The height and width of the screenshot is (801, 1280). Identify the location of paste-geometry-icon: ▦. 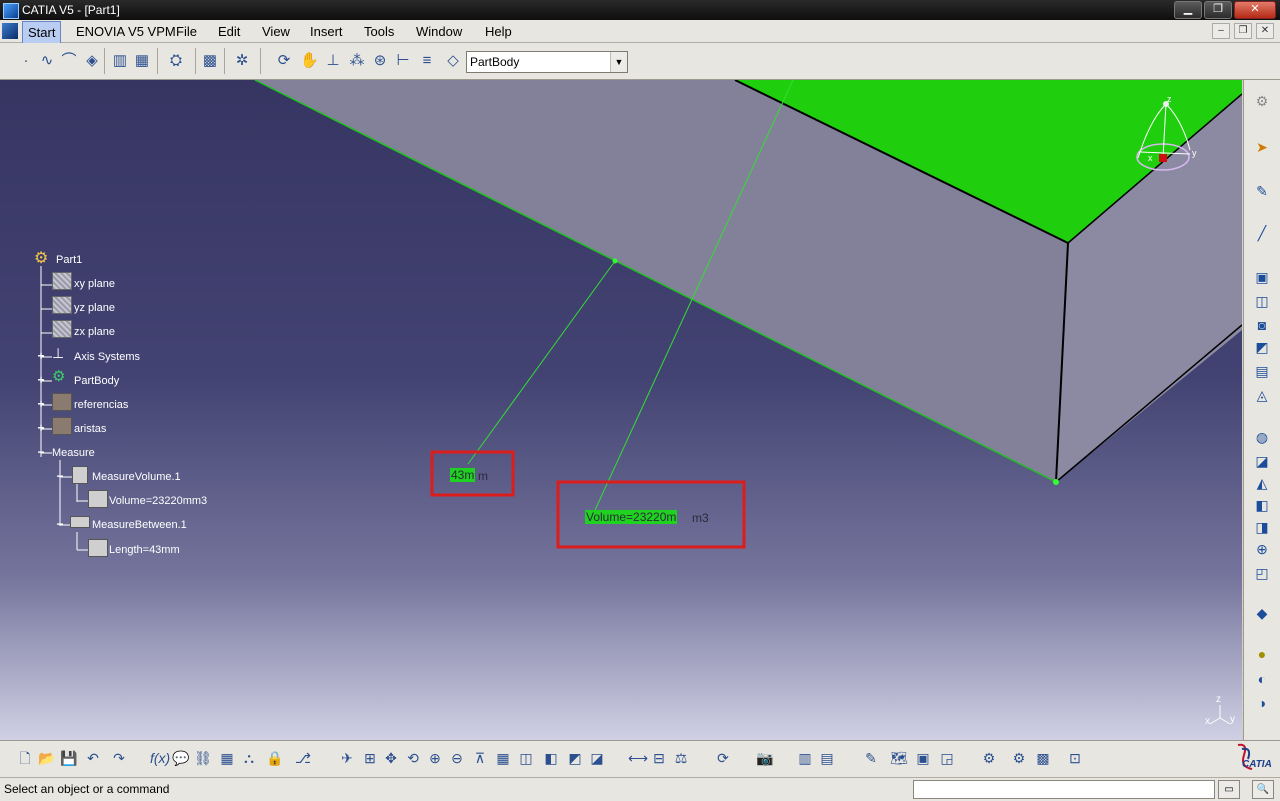
(142, 61).